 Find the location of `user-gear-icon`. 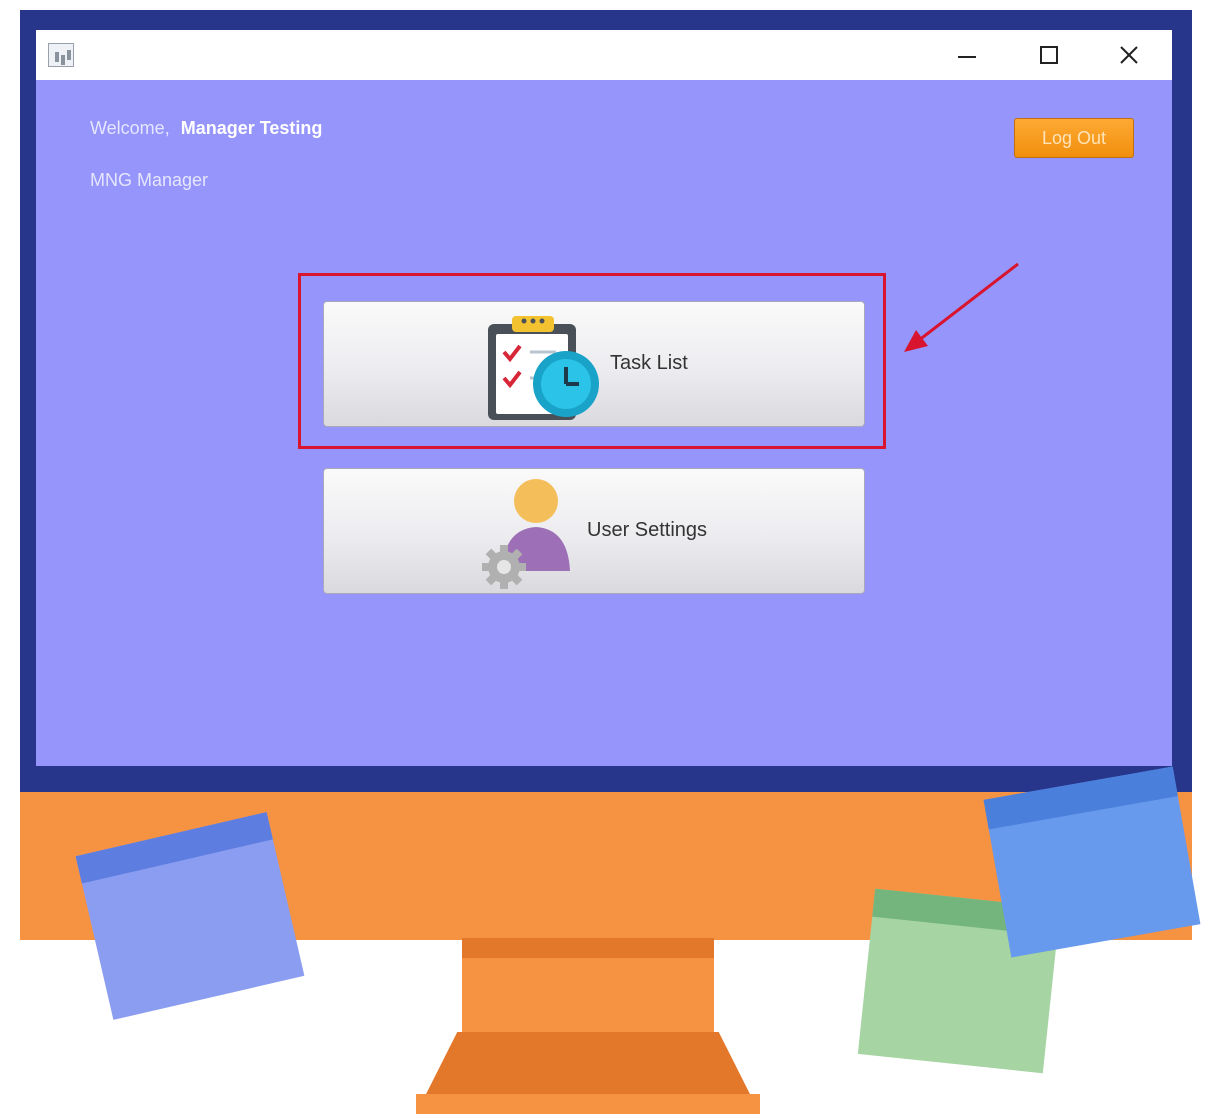

user-gear-icon is located at coordinates (526, 534).